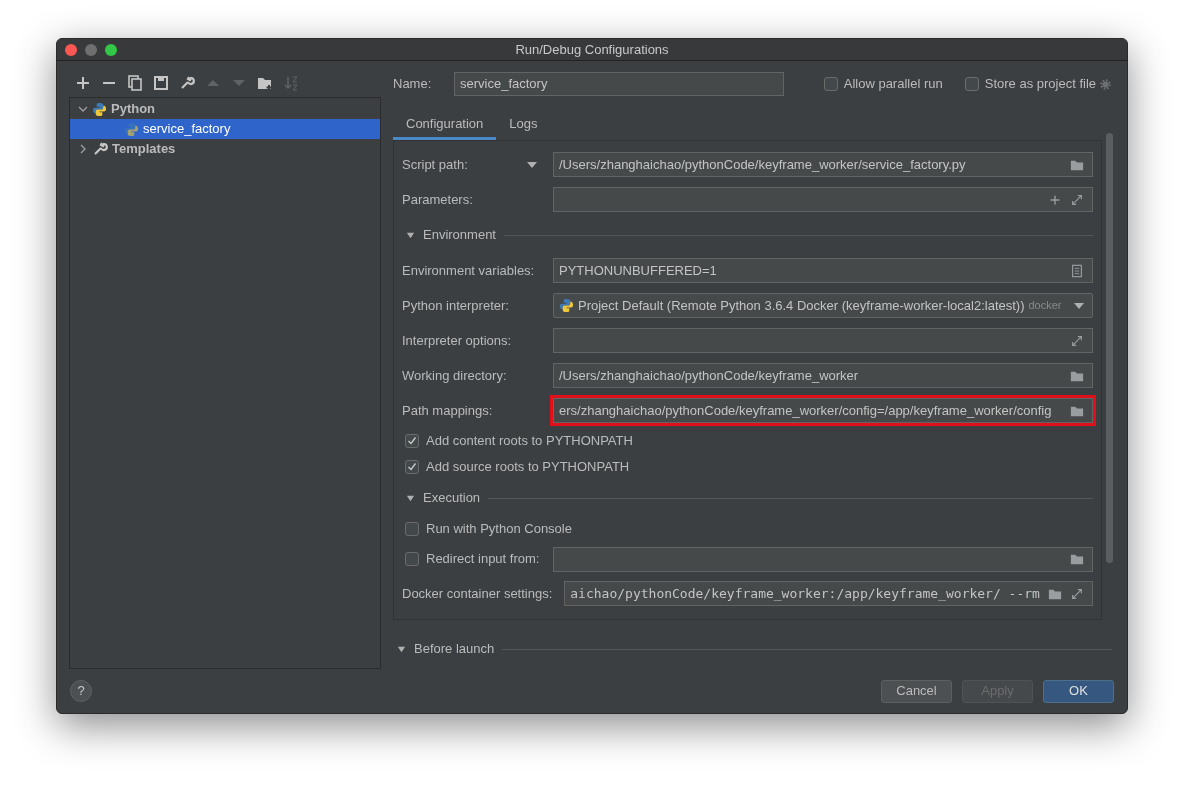 The height and width of the screenshot is (788, 1183). Describe the element at coordinates (806, 410) in the screenshot. I see `field-value: ers/zhanghaichao/pythonCode/keyframe_worker/config=/app/keyframe_worker/config` at that location.